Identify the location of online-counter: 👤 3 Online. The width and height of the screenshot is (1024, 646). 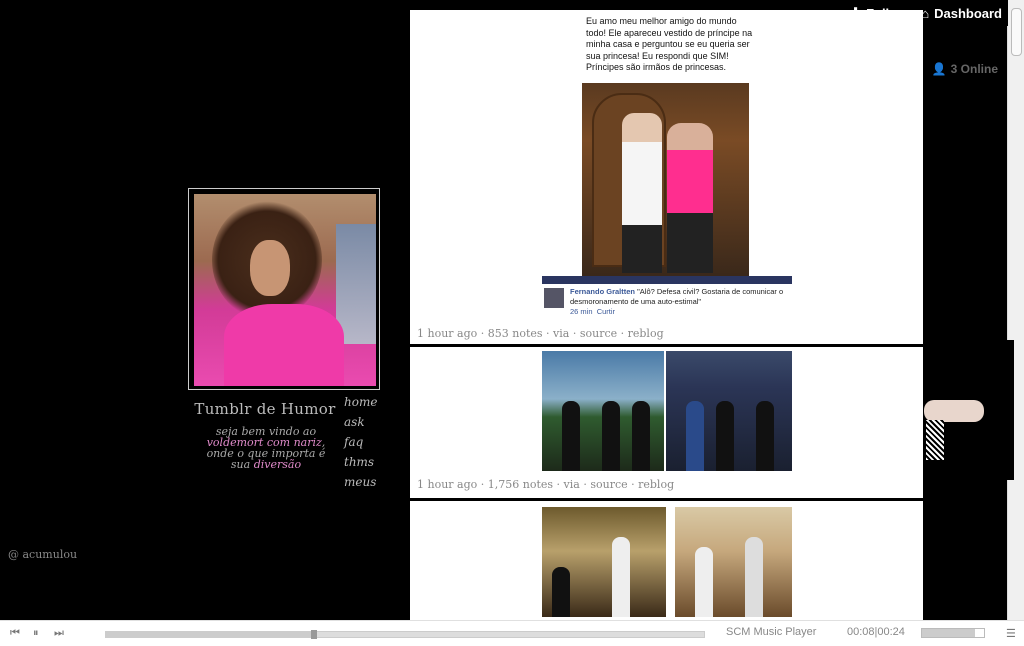
(965, 69).